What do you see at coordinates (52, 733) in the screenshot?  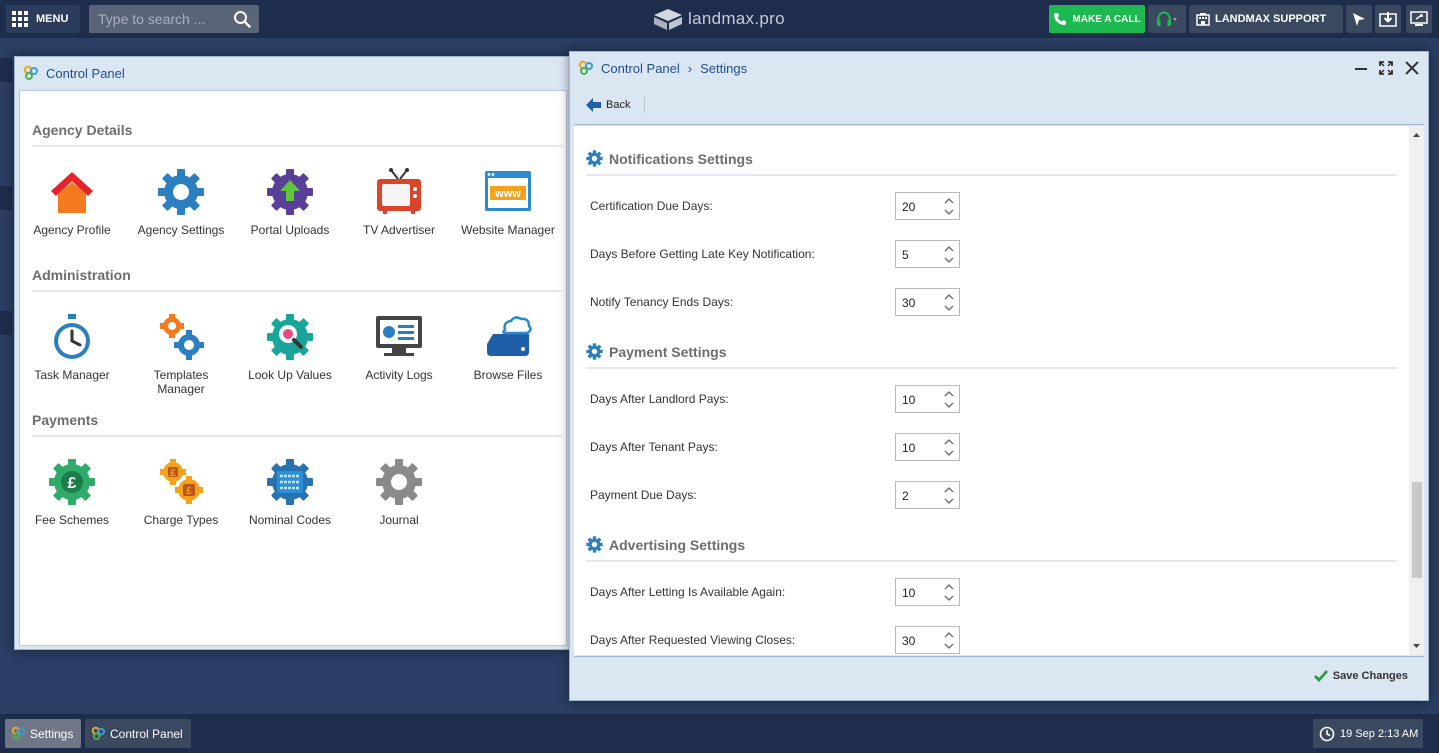 I see `taskbar-item-label: Settings` at bounding box center [52, 733].